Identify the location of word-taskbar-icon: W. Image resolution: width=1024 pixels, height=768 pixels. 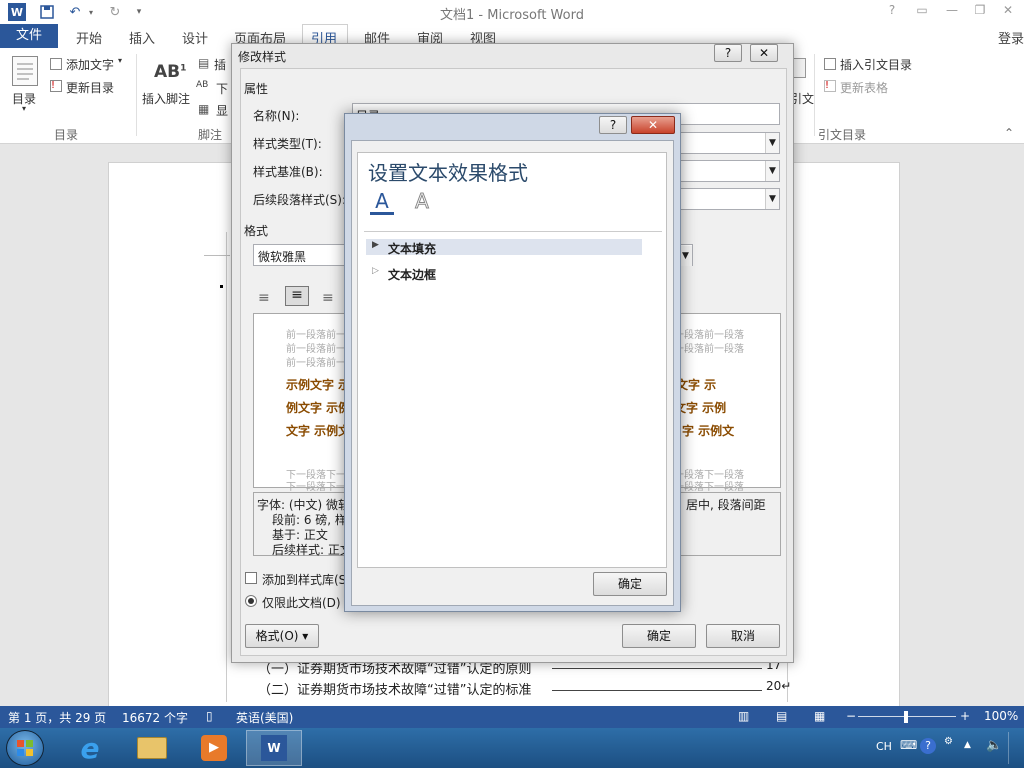
(274, 748).